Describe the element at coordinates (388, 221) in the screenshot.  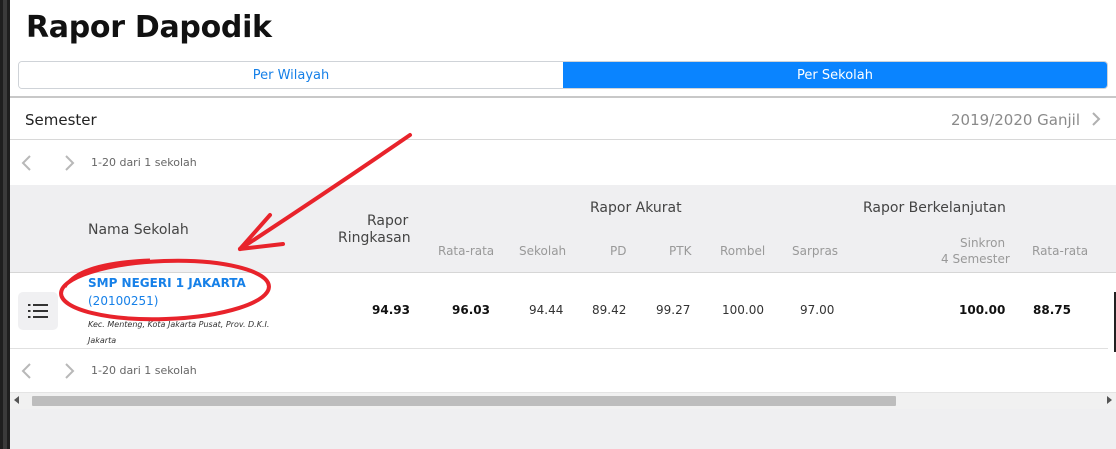
I see `header-rapor-ringkasan-1: Rapor` at that location.